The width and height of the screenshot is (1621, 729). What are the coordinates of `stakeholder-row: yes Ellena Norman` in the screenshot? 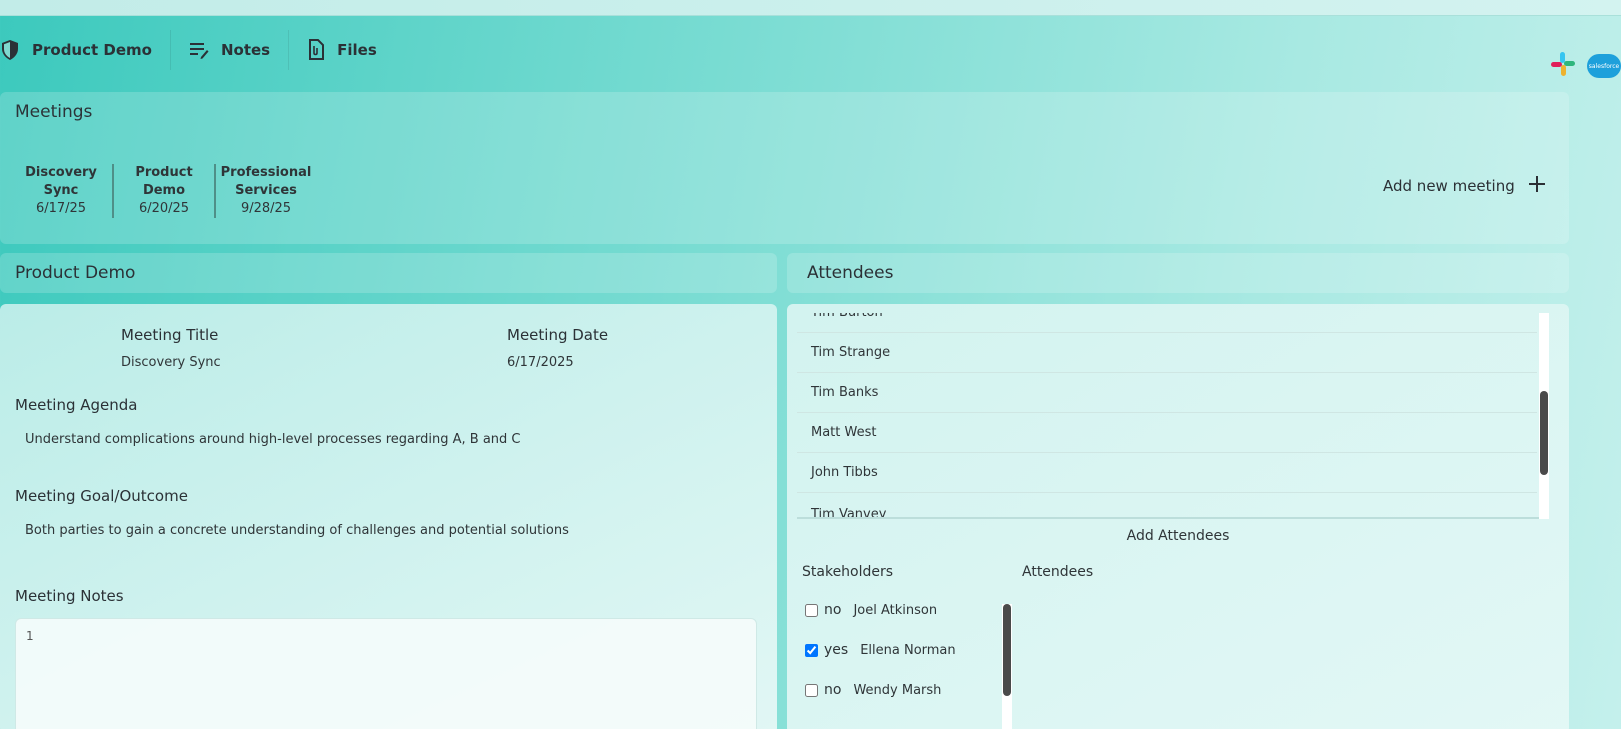 It's located at (880, 650).